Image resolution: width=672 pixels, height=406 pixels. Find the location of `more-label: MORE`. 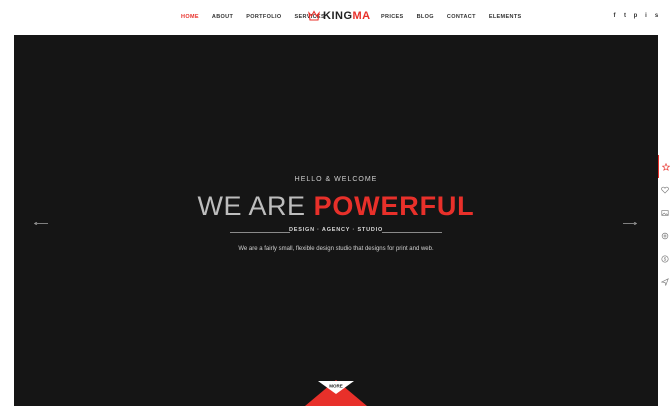

more-label: MORE is located at coordinates (336, 385).